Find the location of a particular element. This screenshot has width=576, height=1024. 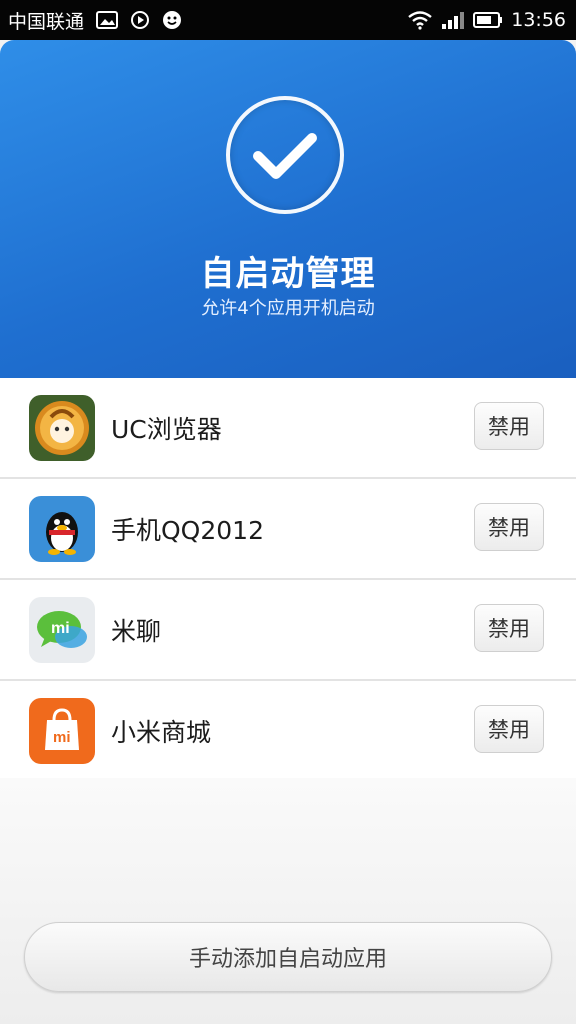

clock: 13:56 is located at coordinates (538, 20).